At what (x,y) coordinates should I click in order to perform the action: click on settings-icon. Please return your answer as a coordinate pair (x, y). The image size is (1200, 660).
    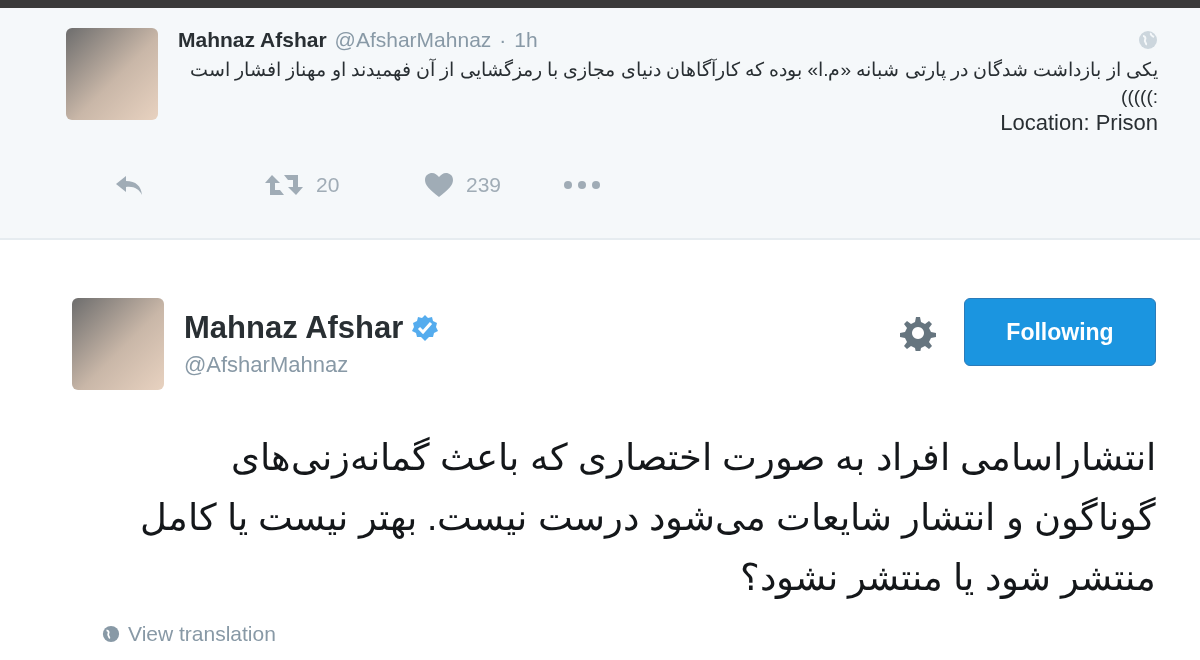
    Looking at the image, I should click on (918, 333).